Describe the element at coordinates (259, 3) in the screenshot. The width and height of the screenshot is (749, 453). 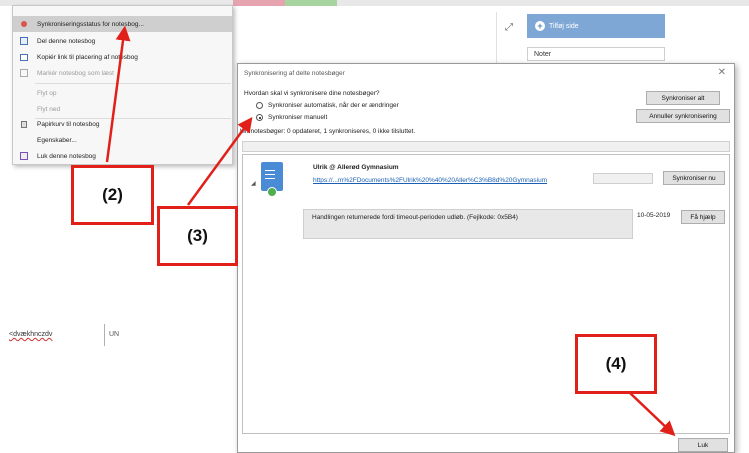
I see `section-tab-pink` at that location.